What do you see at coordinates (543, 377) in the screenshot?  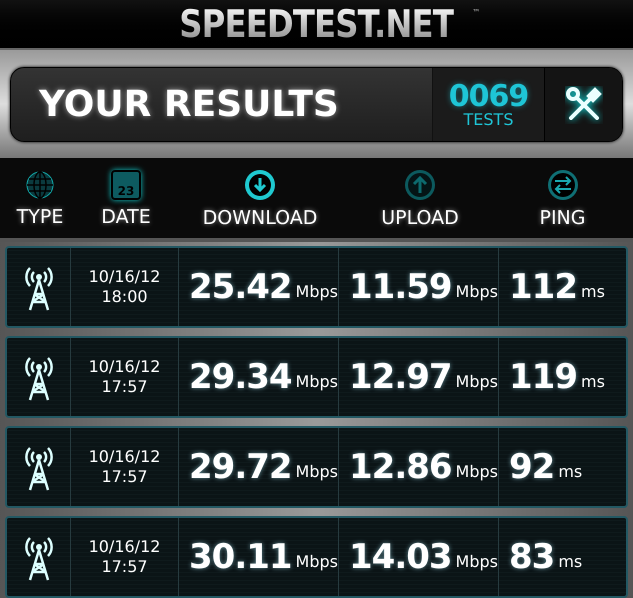 I see `ping-value: 119` at bounding box center [543, 377].